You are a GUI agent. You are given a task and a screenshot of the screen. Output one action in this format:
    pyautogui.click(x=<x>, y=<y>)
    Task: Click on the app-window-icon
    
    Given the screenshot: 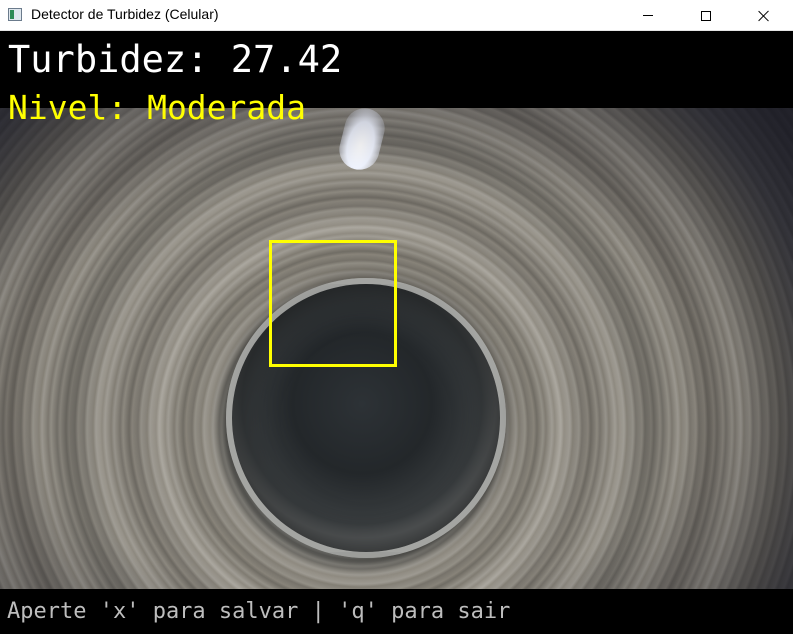 What is the action you would take?
    pyautogui.click(x=15, y=14)
    